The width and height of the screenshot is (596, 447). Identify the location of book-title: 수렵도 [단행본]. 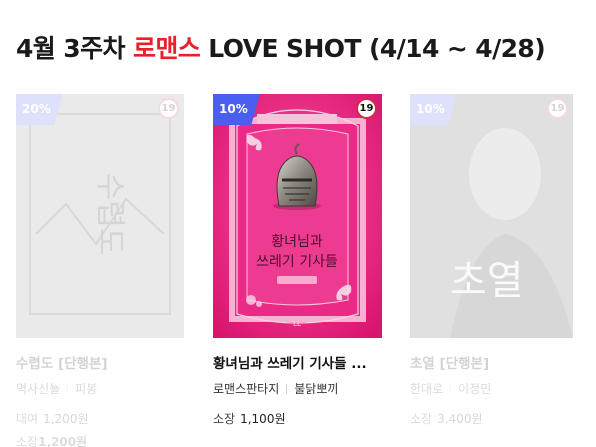
(107, 362).